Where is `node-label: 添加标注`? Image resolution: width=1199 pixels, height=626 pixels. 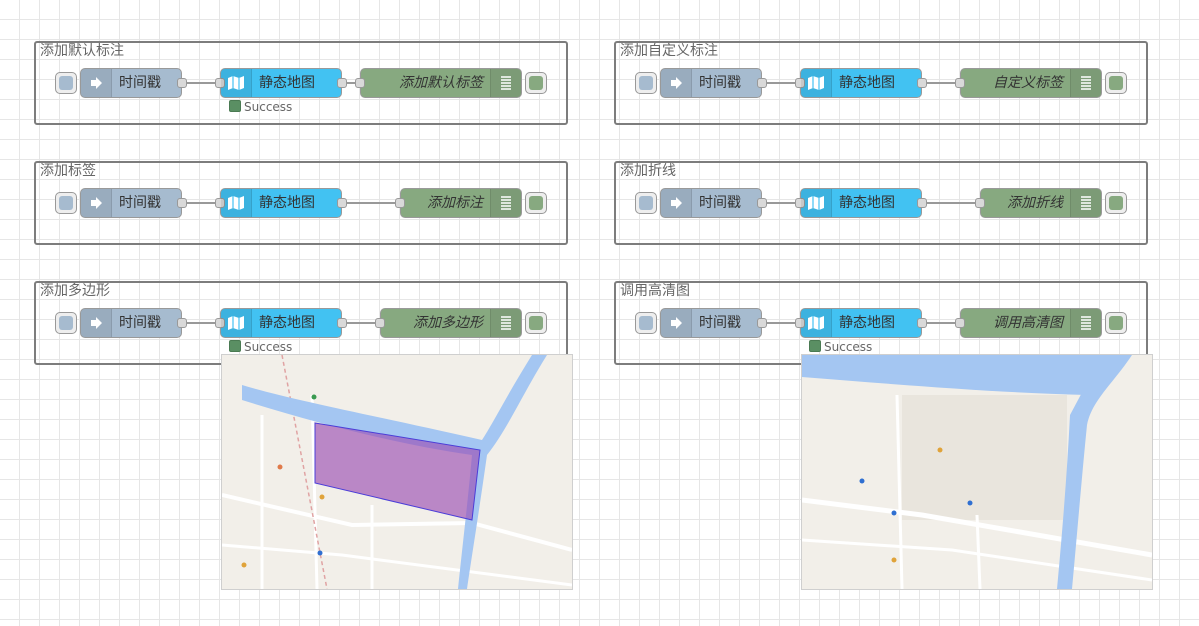 node-label: 添加标注 is located at coordinates (455, 203).